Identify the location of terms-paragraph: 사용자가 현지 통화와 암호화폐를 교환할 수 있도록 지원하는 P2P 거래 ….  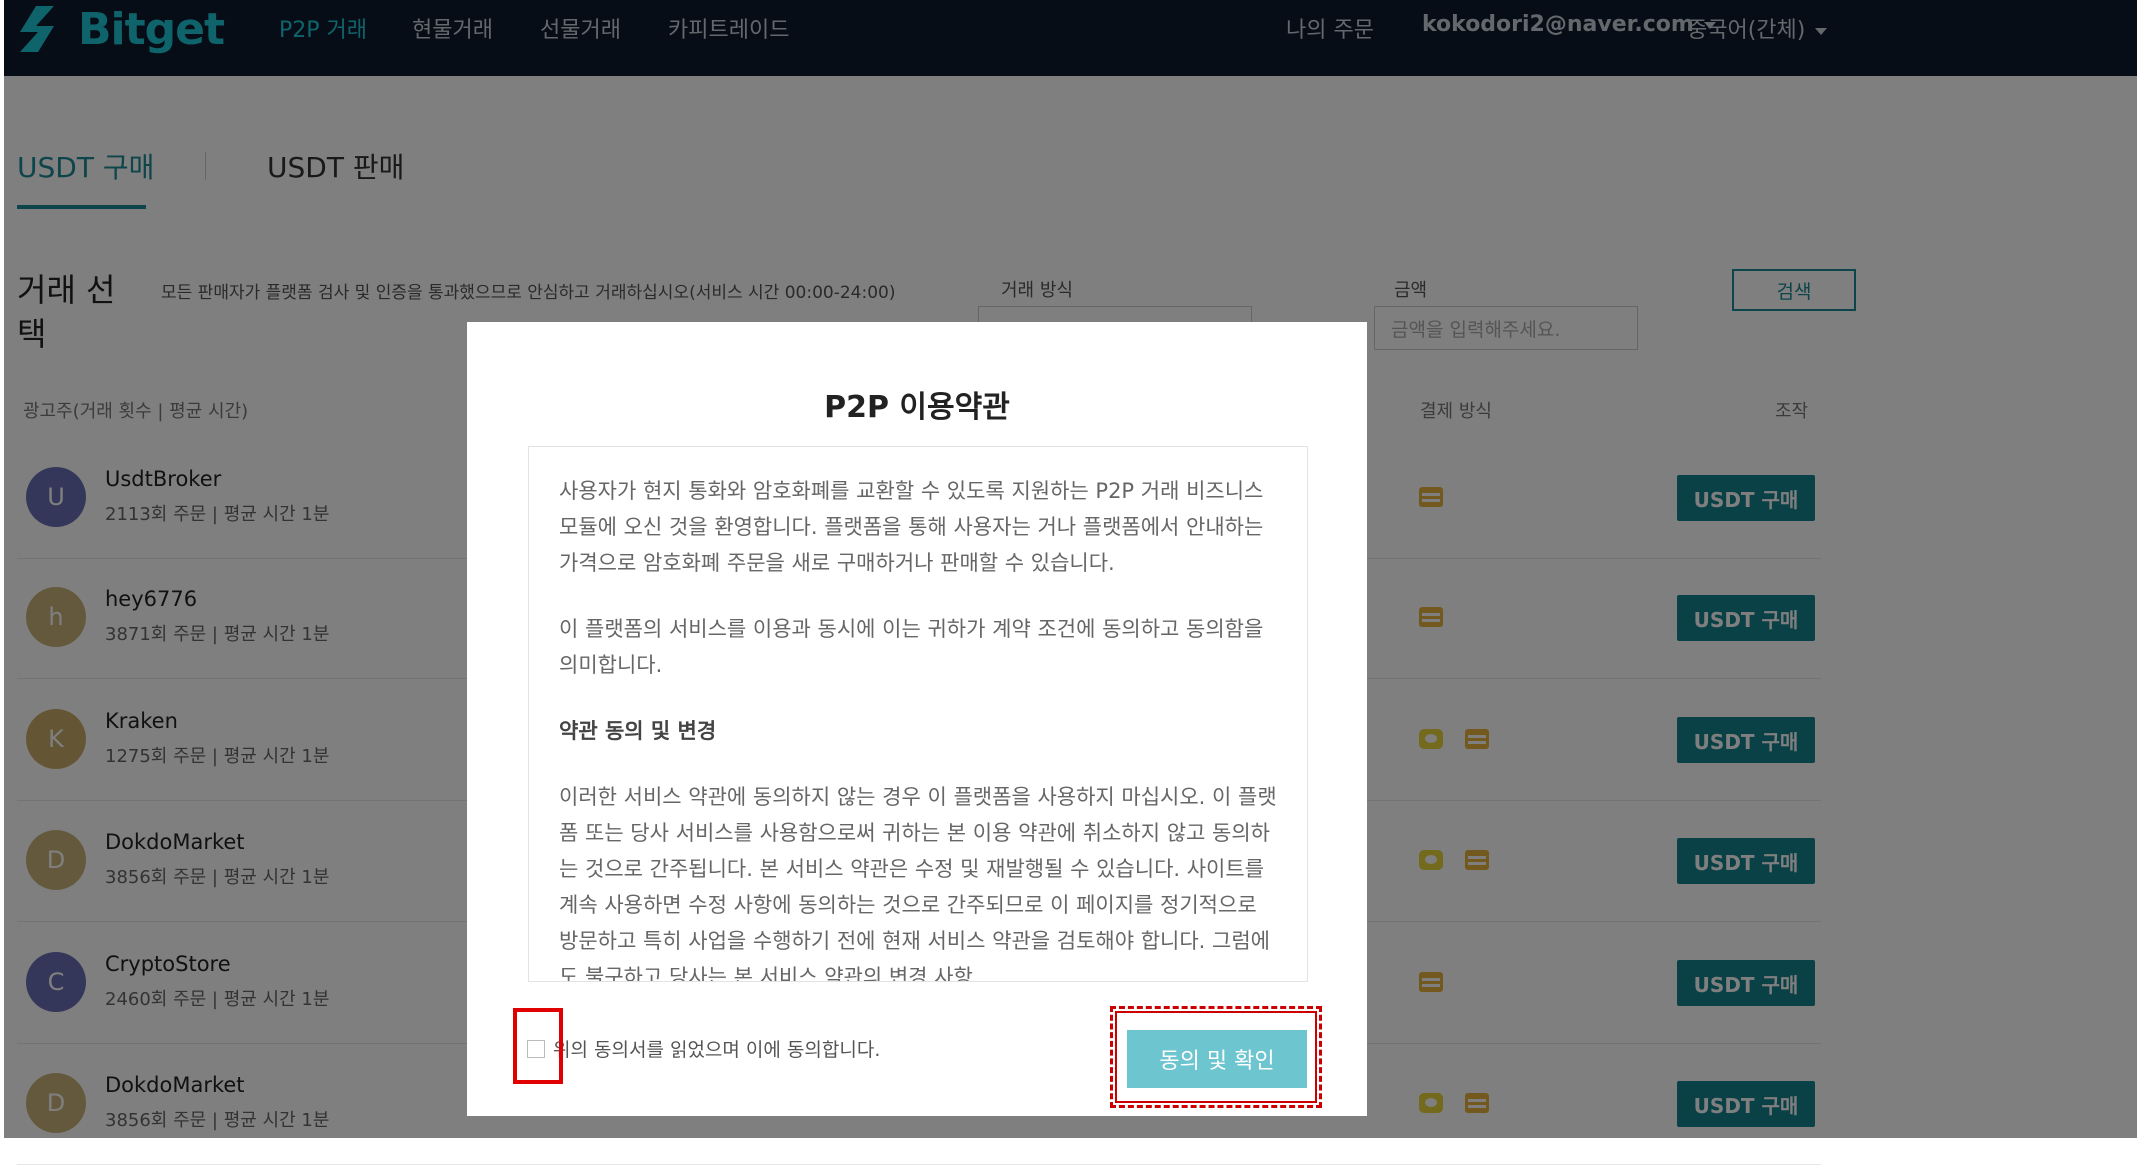
(911, 527).